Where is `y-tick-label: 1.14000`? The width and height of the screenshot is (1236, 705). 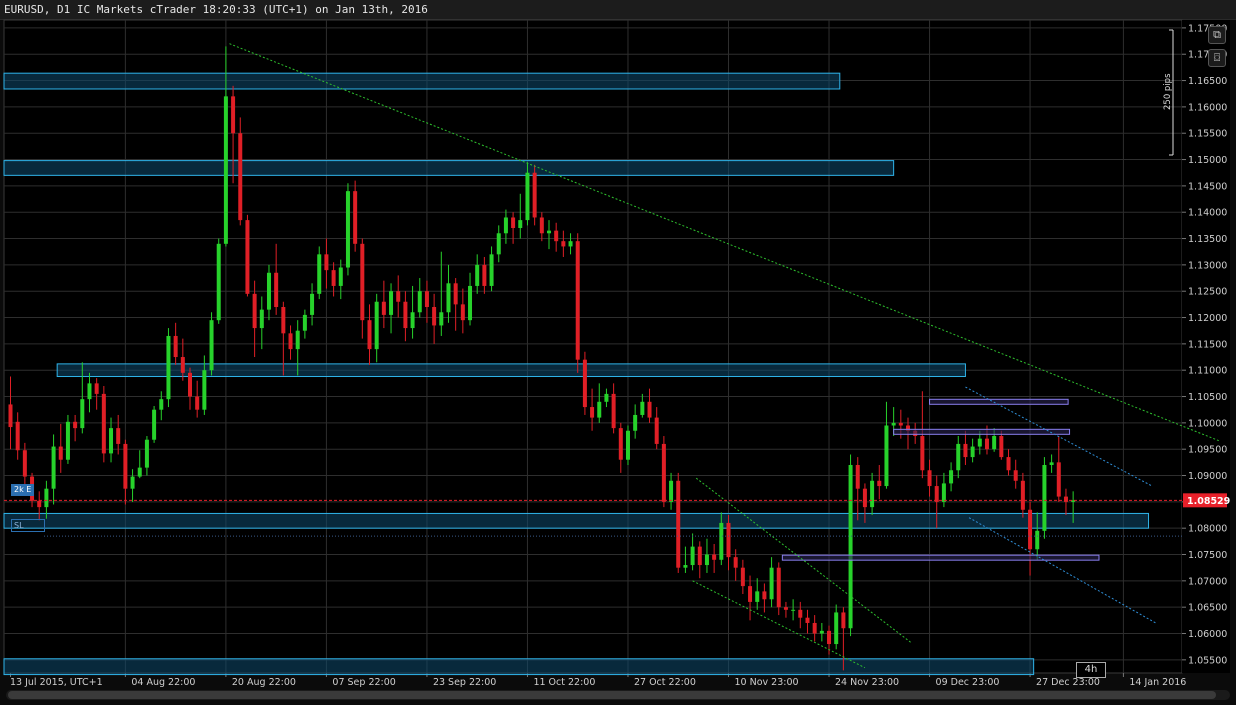
y-tick-label: 1.14000 is located at coordinates (1207, 213).